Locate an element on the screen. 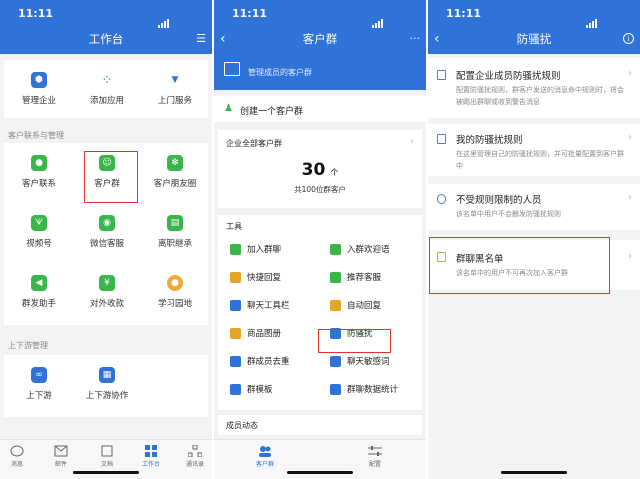 This screenshot has height=479, width=640. tab-messages: 消息 is located at coordinates (17, 456).